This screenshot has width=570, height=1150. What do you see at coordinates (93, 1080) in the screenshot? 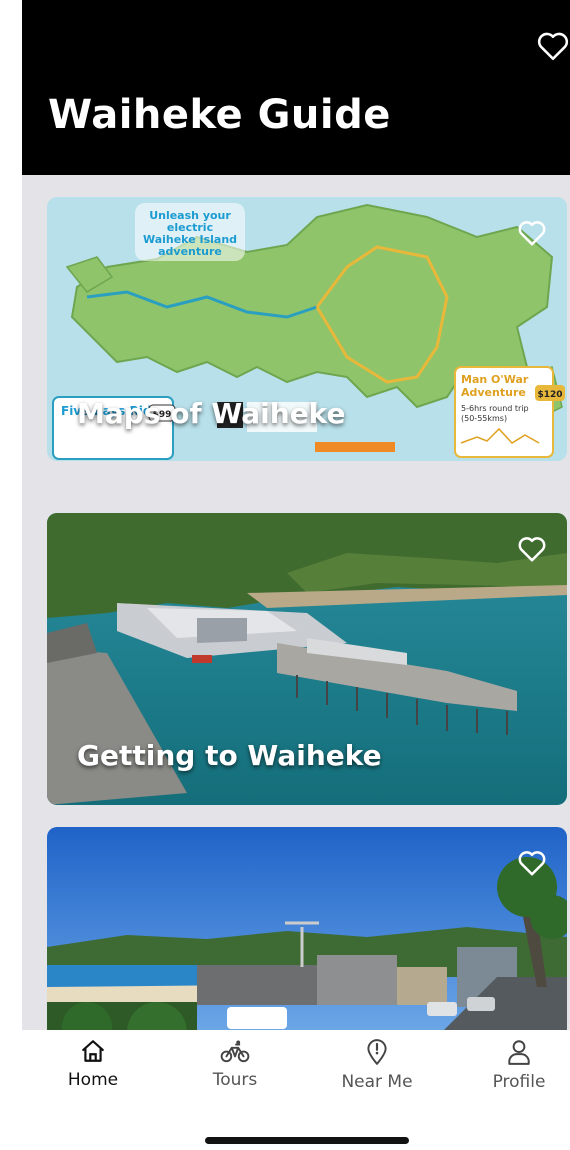
I see `tab-label: Home` at bounding box center [93, 1080].